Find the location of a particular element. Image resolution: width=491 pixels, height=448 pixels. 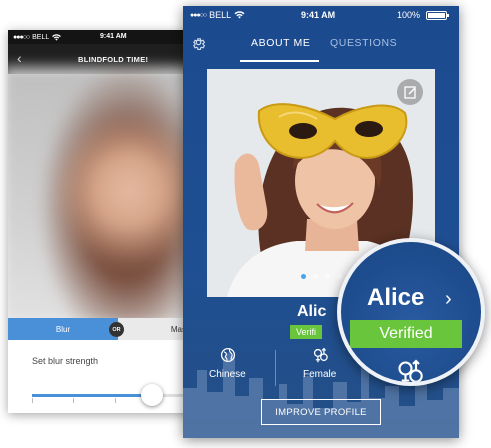

slider-knob is located at coordinates (152, 395).